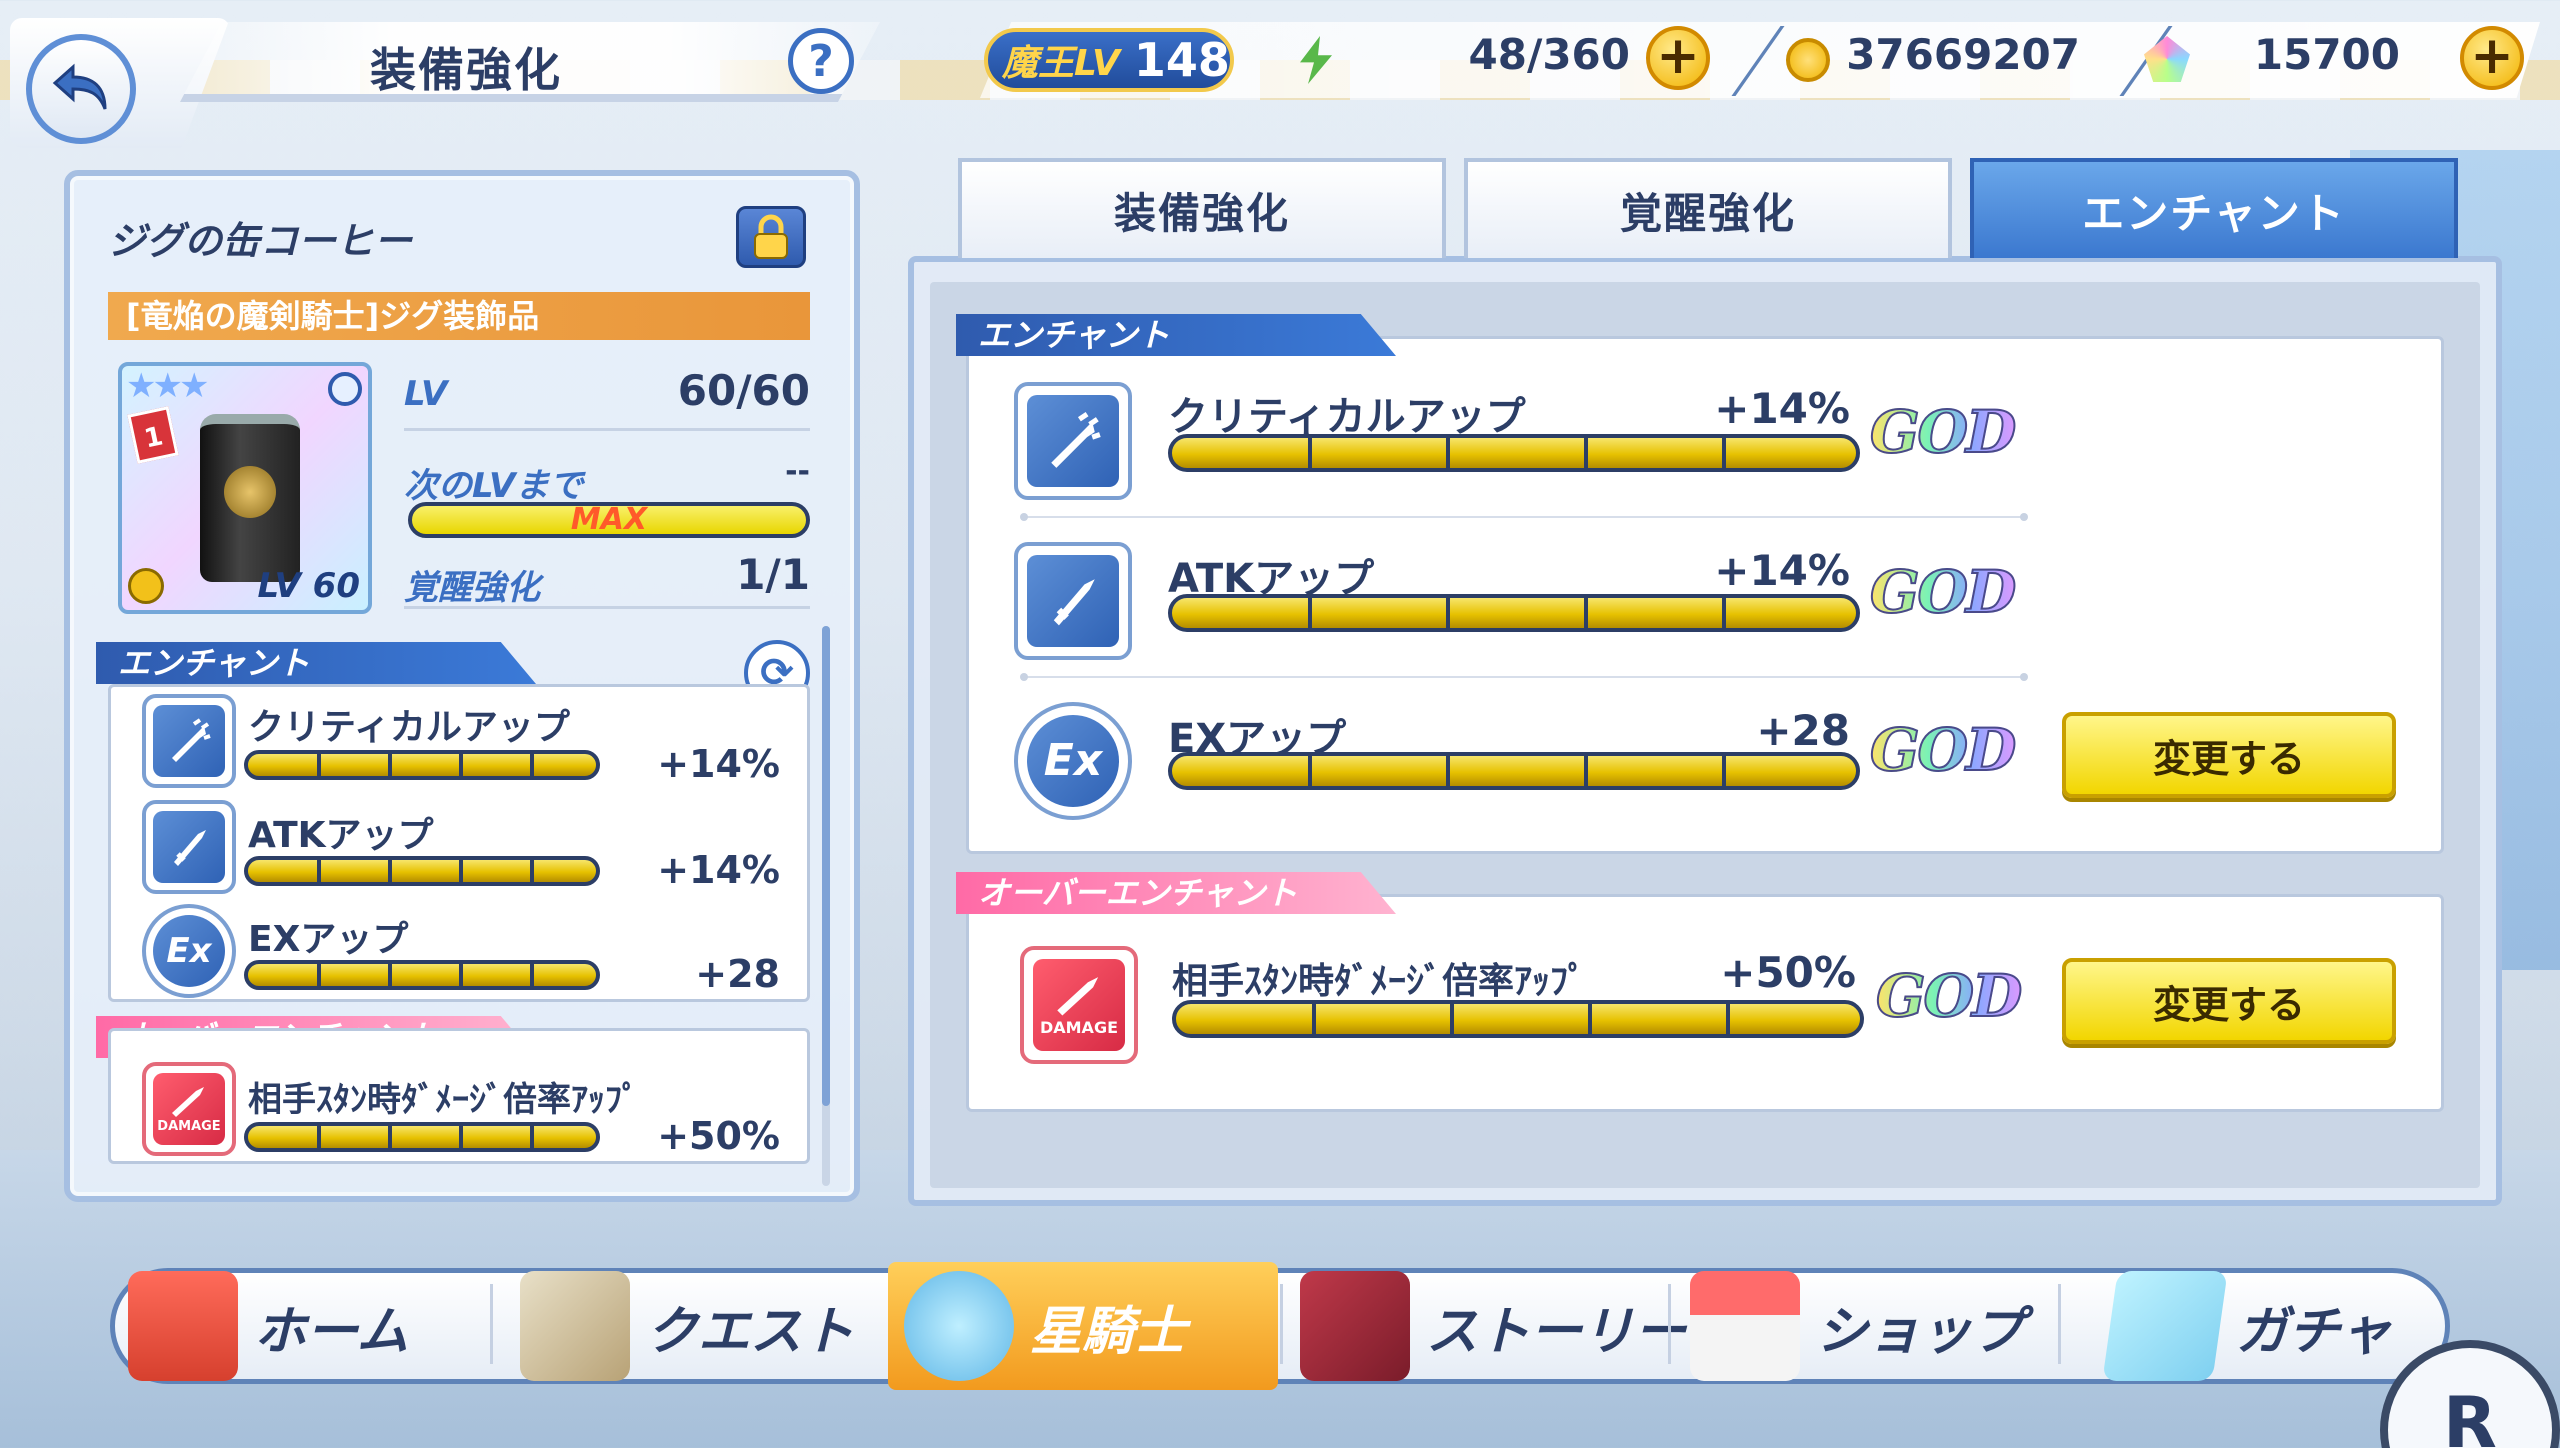 The width and height of the screenshot is (2560, 1448). I want to click on gem-value: 15700, so click(2326, 54).